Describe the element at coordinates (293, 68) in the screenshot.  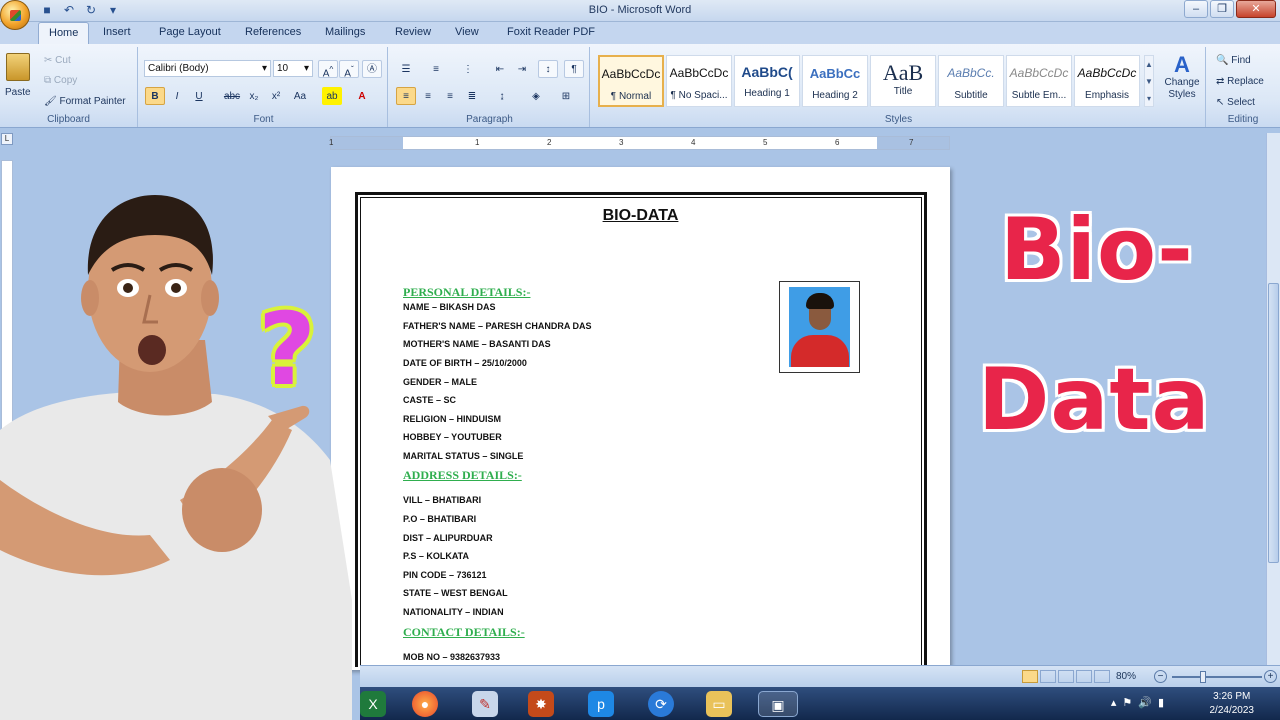
I see `font-size-dropdown: 10 ▾` at that location.